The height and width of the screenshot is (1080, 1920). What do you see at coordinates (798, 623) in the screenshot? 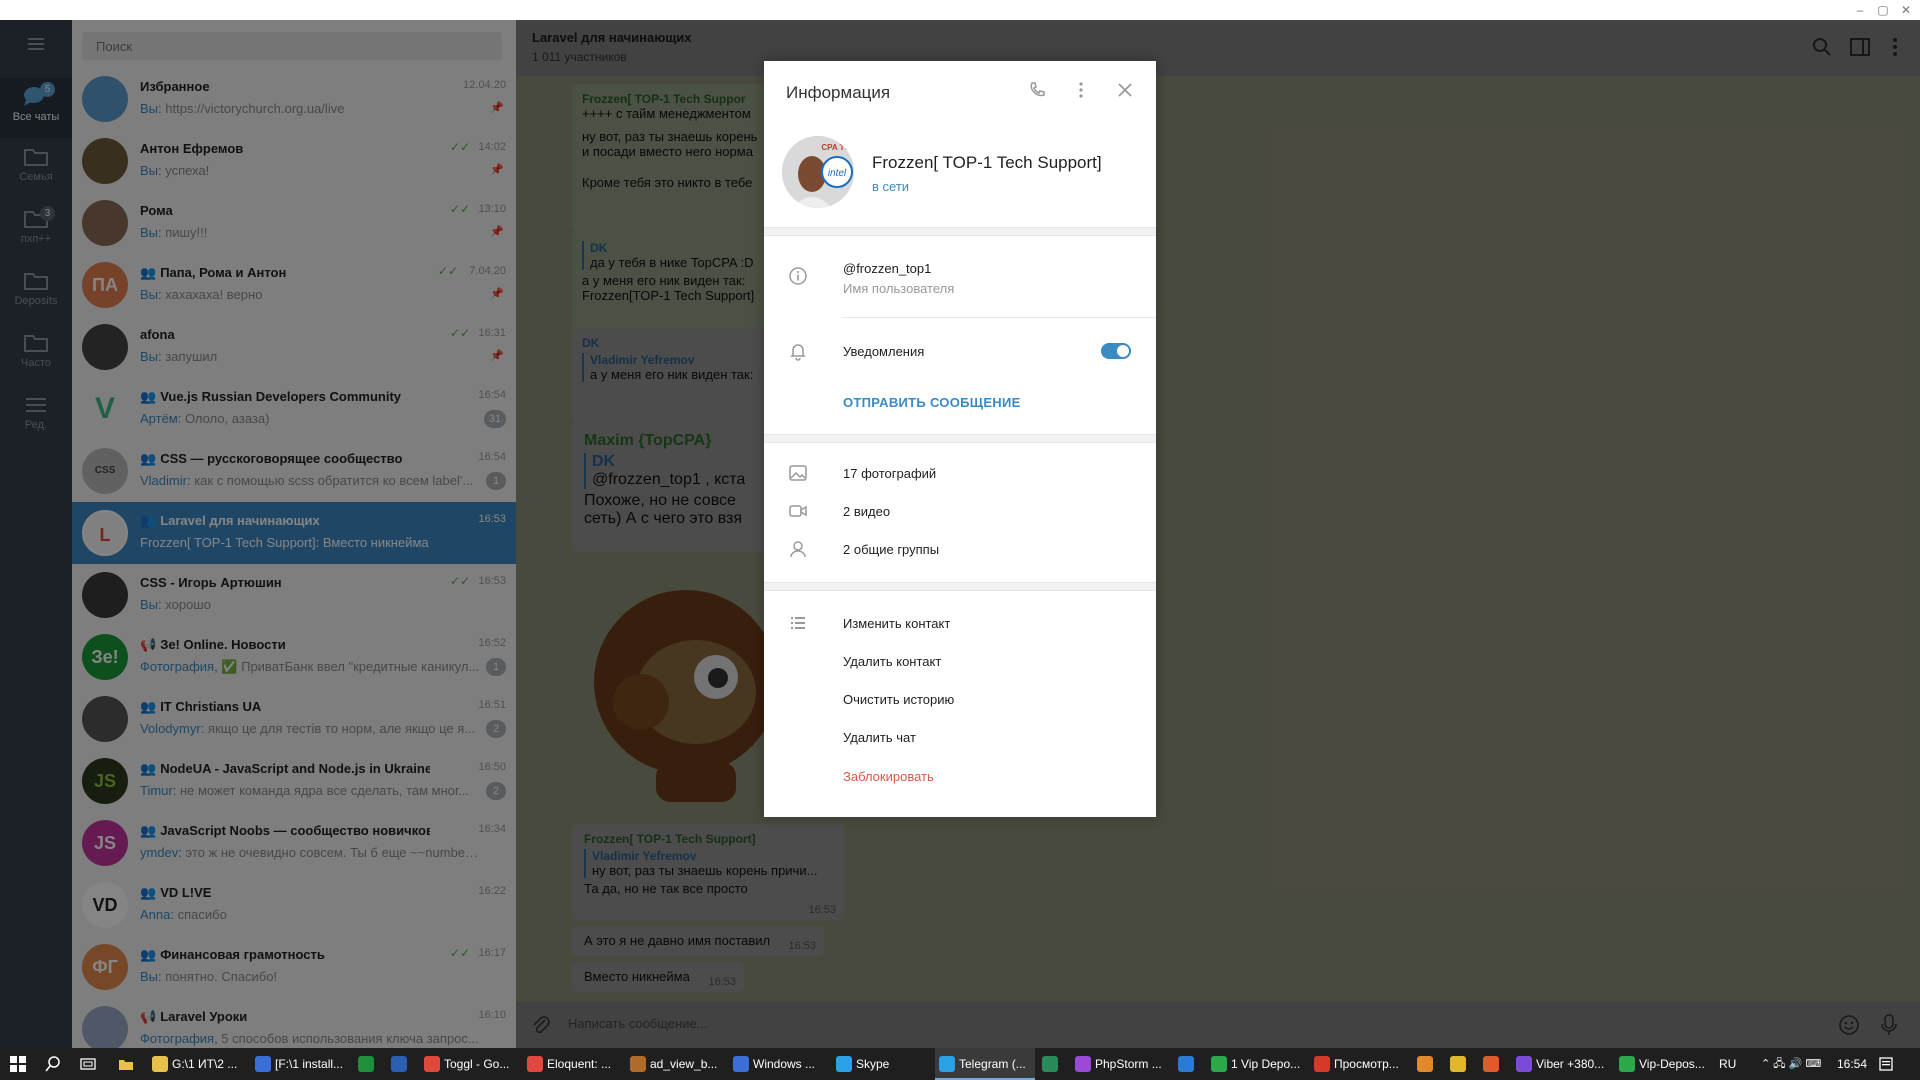
I see `list-icon` at bounding box center [798, 623].